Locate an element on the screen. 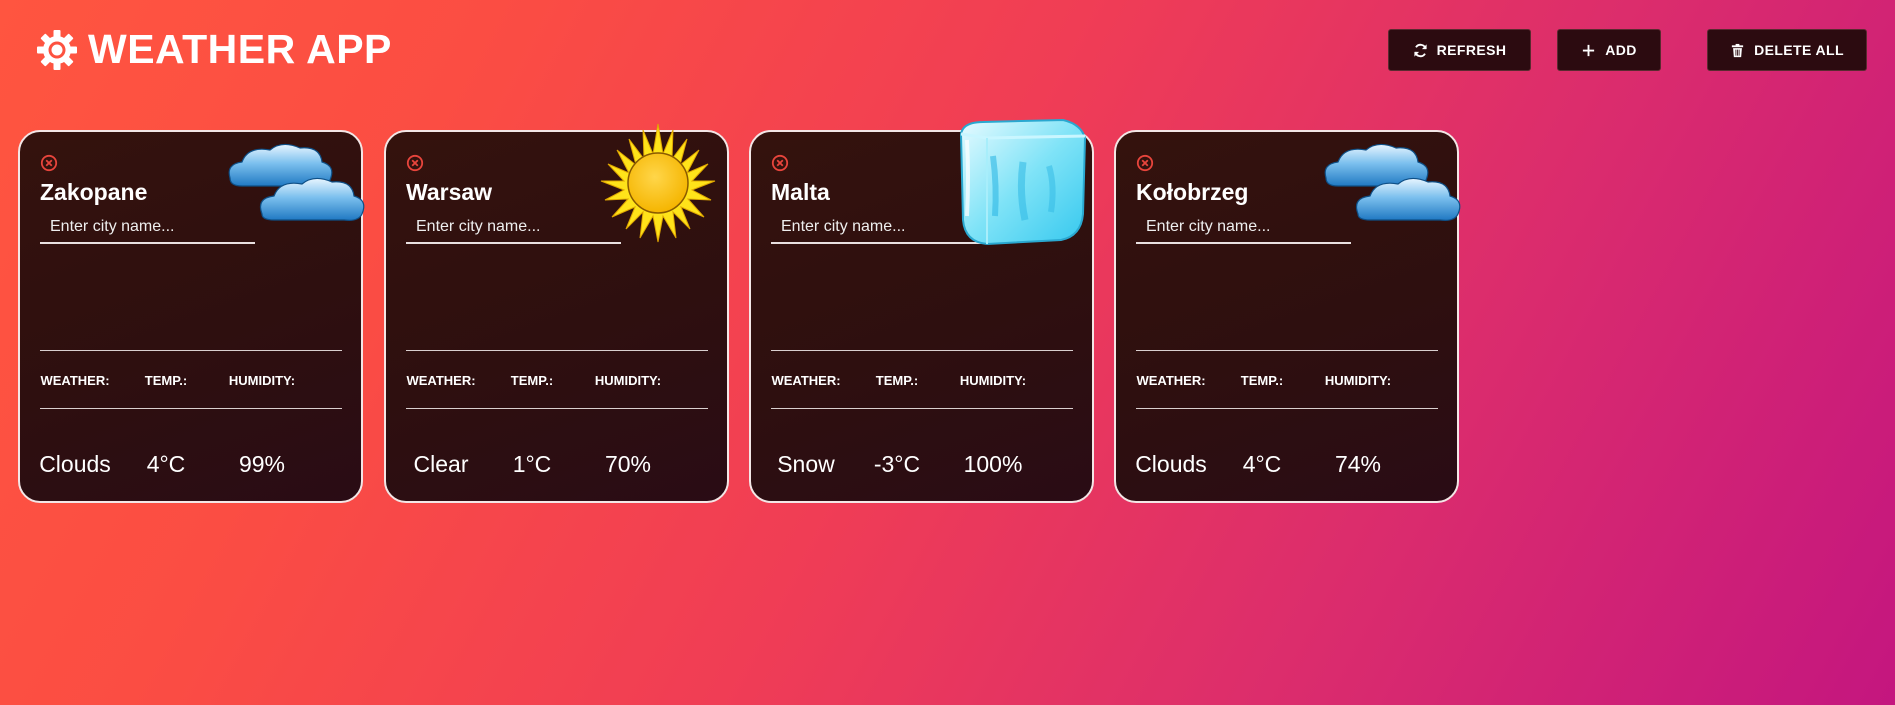 The width and height of the screenshot is (1895, 705). refresh-button: REFRESH is located at coordinates (1459, 50).